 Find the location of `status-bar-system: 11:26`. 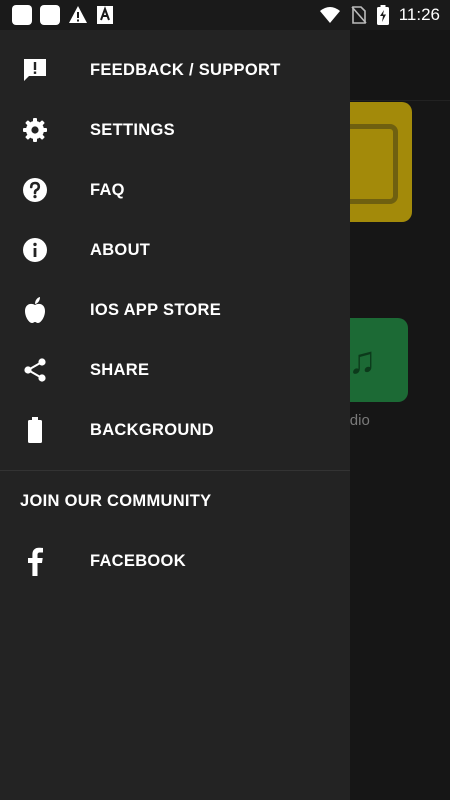

status-bar-system: 11:26 is located at coordinates (379, 15).